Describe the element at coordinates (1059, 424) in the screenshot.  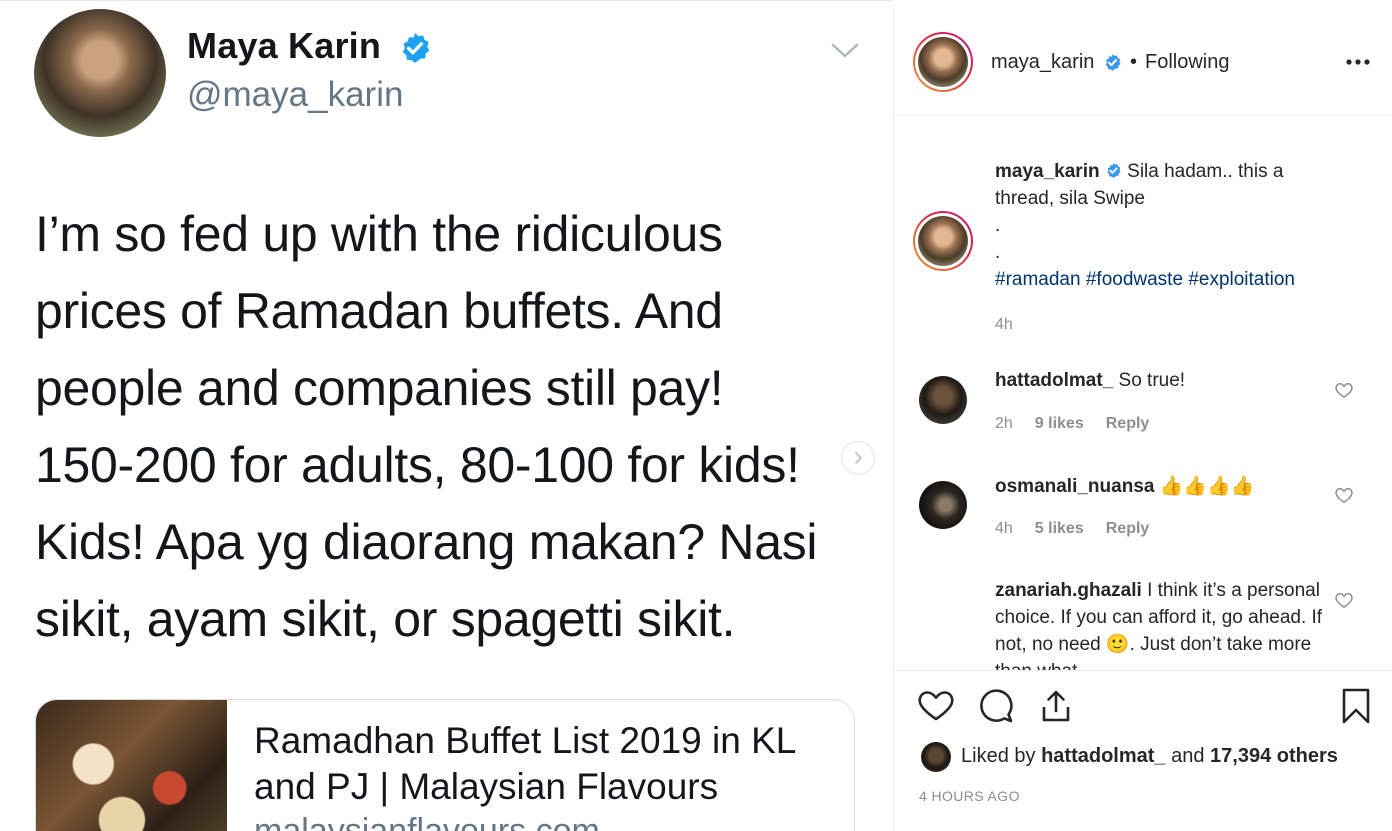
I see `comment-likes: 9 likes` at that location.